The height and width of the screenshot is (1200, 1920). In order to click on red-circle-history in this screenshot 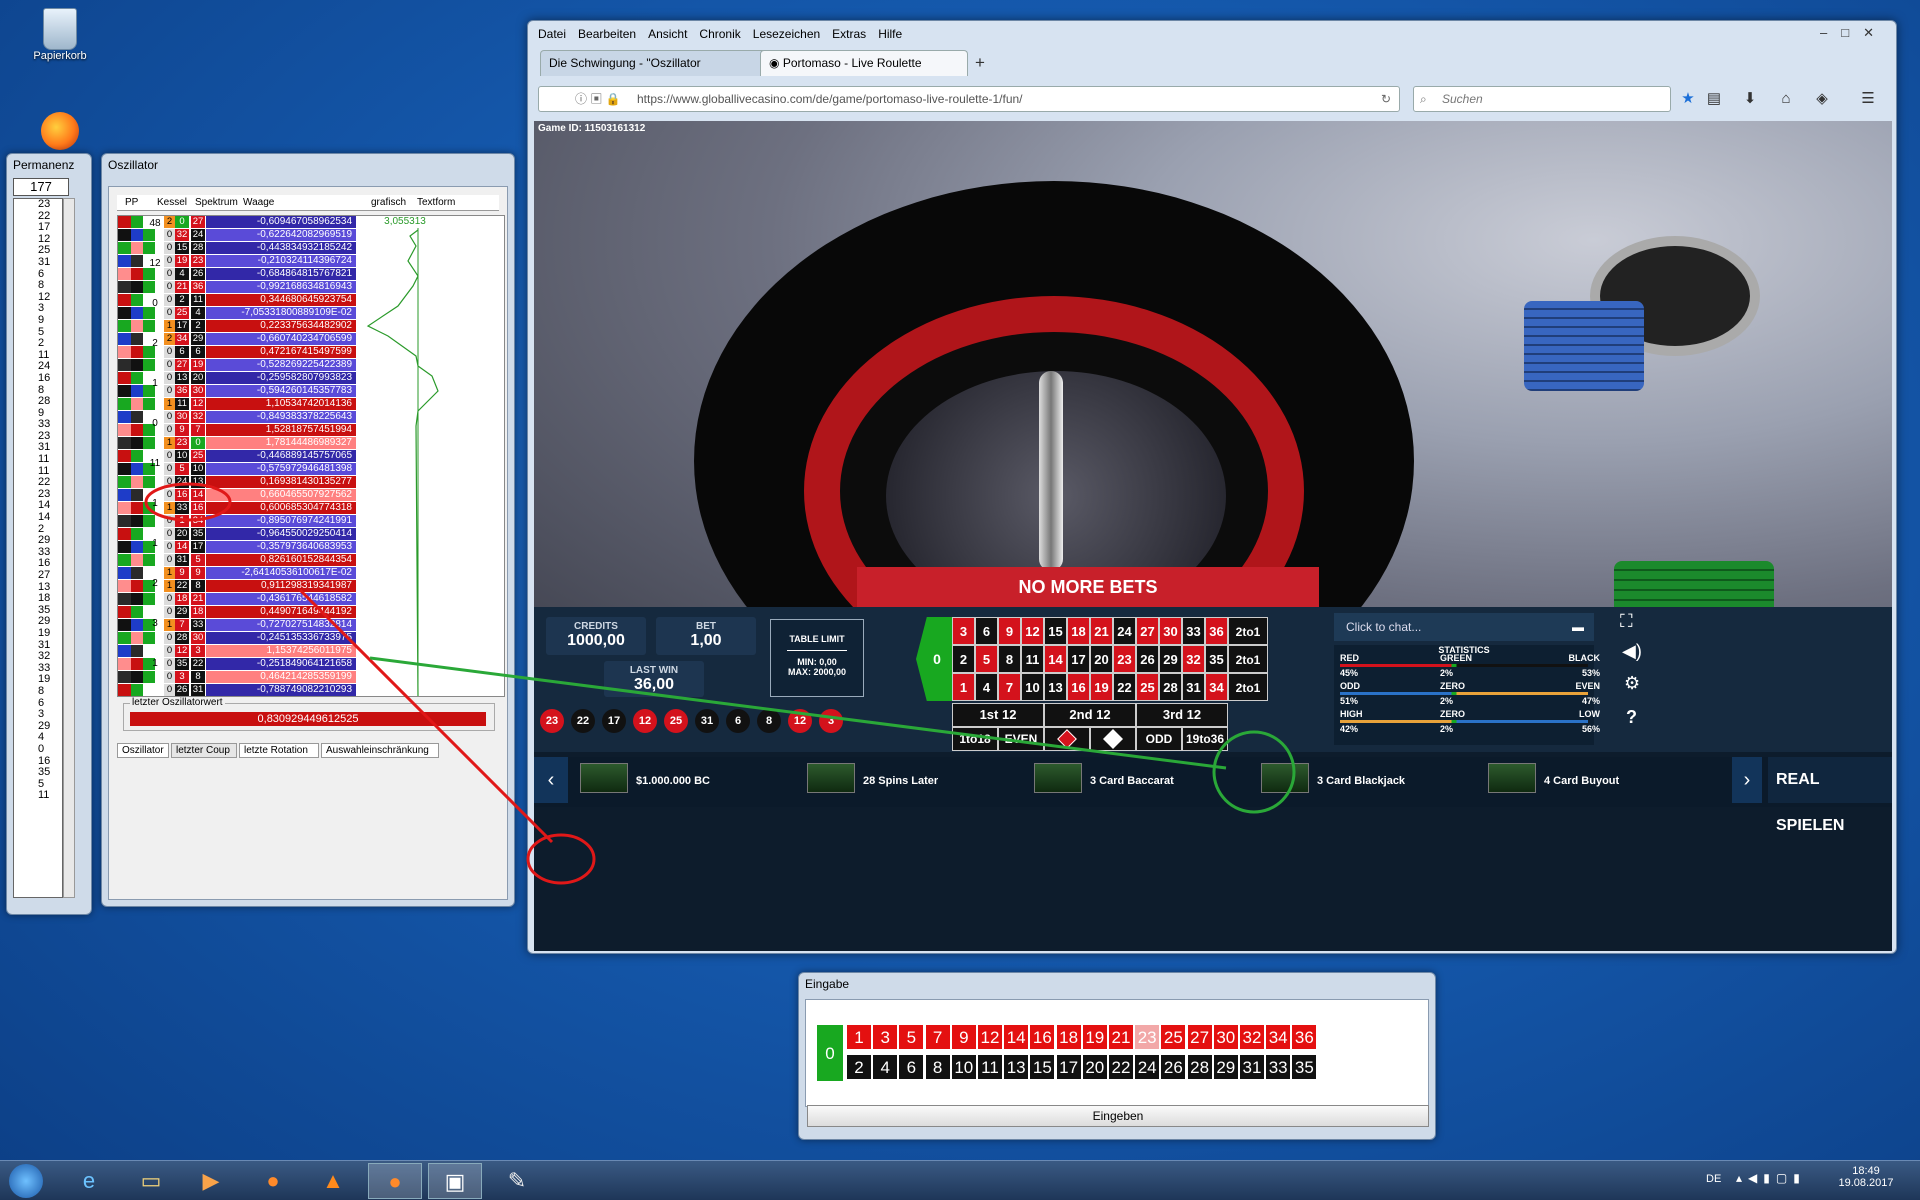, I will do `click(561, 859)`.